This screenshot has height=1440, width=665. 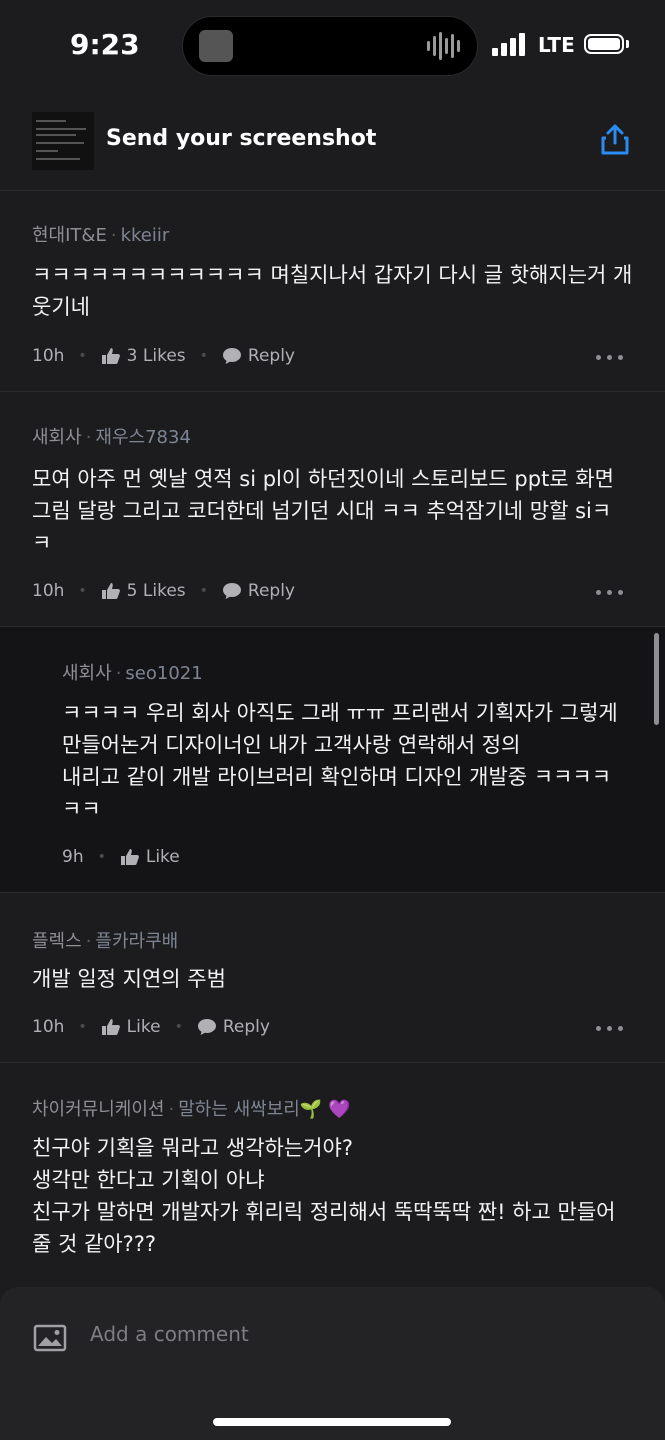 What do you see at coordinates (129, 979) in the screenshot?
I see `comment-text: 개발 일정 지연의 주범` at bounding box center [129, 979].